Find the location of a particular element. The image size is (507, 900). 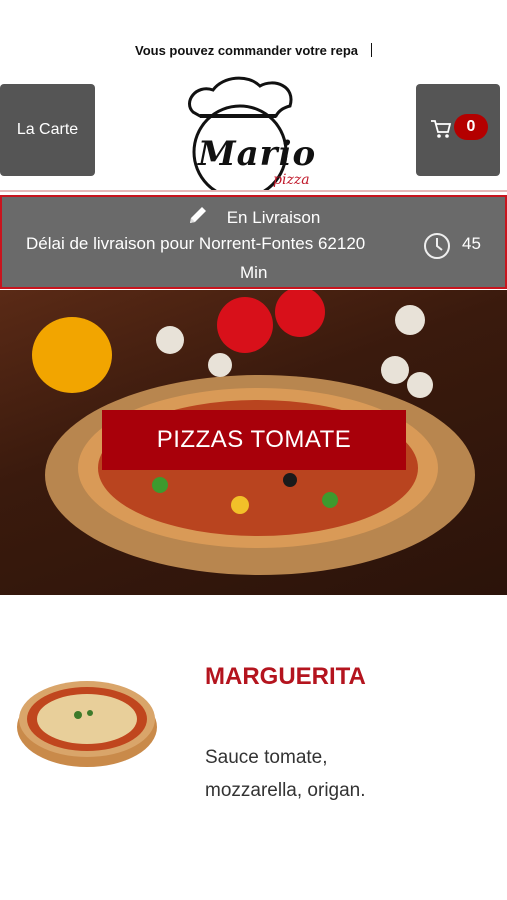

ticker-text: Vous pouvez commander votre repa is located at coordinates (246, 50).